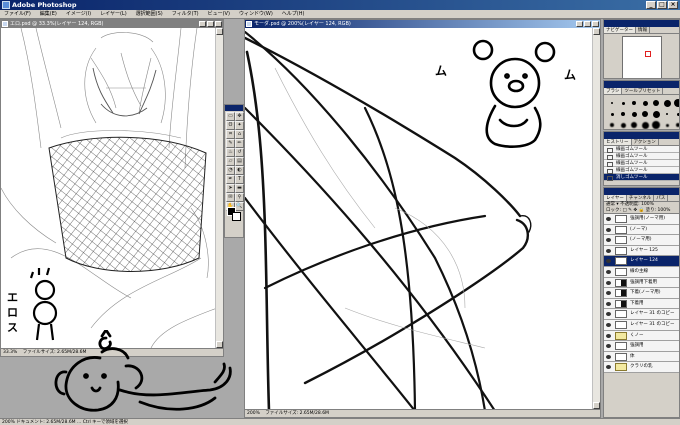 This screenshot has height=425, width=680. I want to click on zoom-icon: 🔍, so click(239, 206).